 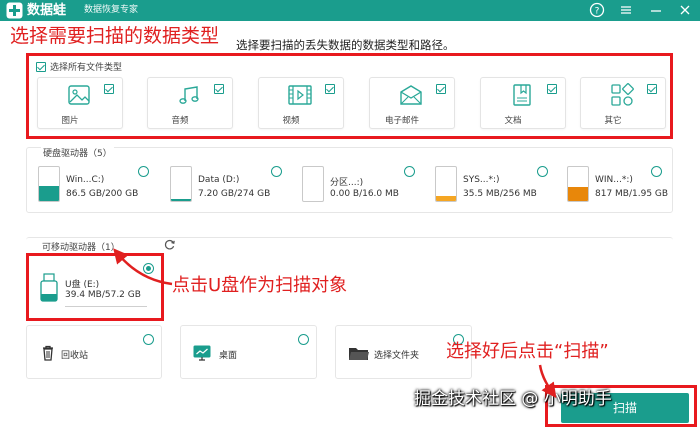 I want to click on instruction-text: 选择要扫描的丢失数据的数据类型和路径。, so click(x=345, y=45).